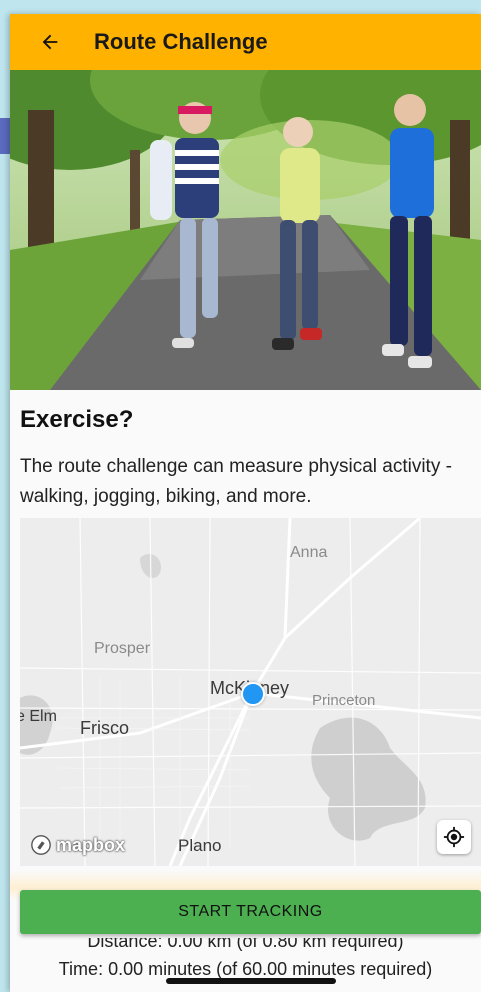  Describe the element at coordinates (77, 419) in the screenshot. I see `section-heading: Exercise?` at that location.